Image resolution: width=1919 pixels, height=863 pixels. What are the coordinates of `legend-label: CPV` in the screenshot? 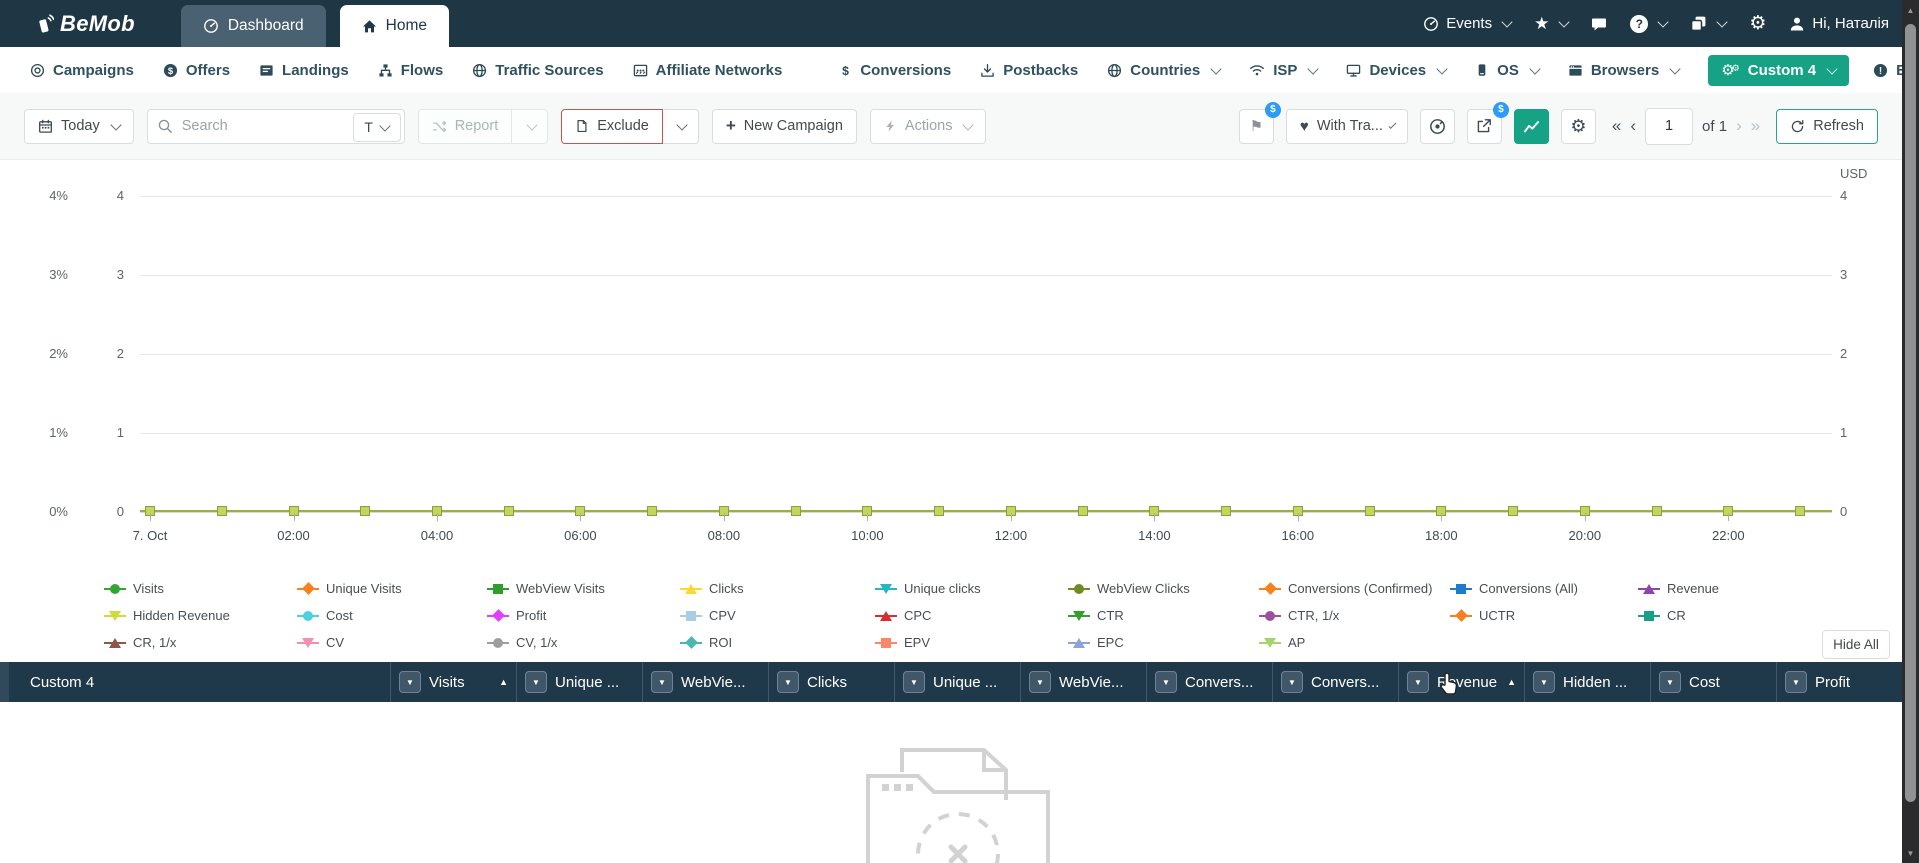 It's located at (722, 615).